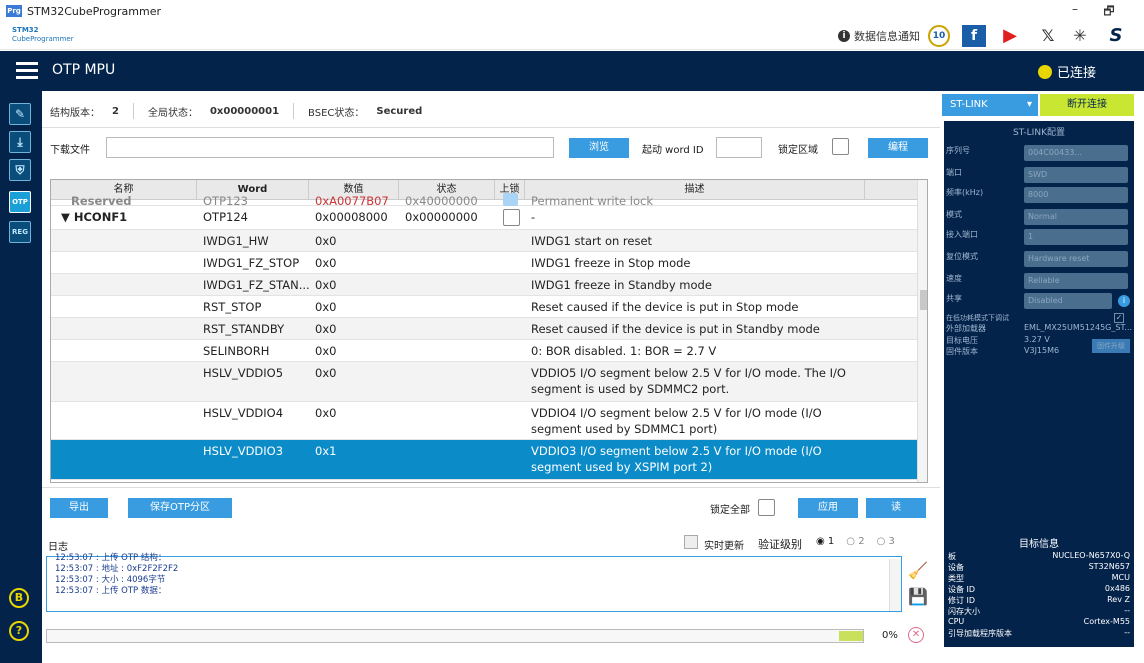  What do you see at coordinates (19, 631) in the screenshot?
I see `help-icon: ?` at bounding box center [19, 631].